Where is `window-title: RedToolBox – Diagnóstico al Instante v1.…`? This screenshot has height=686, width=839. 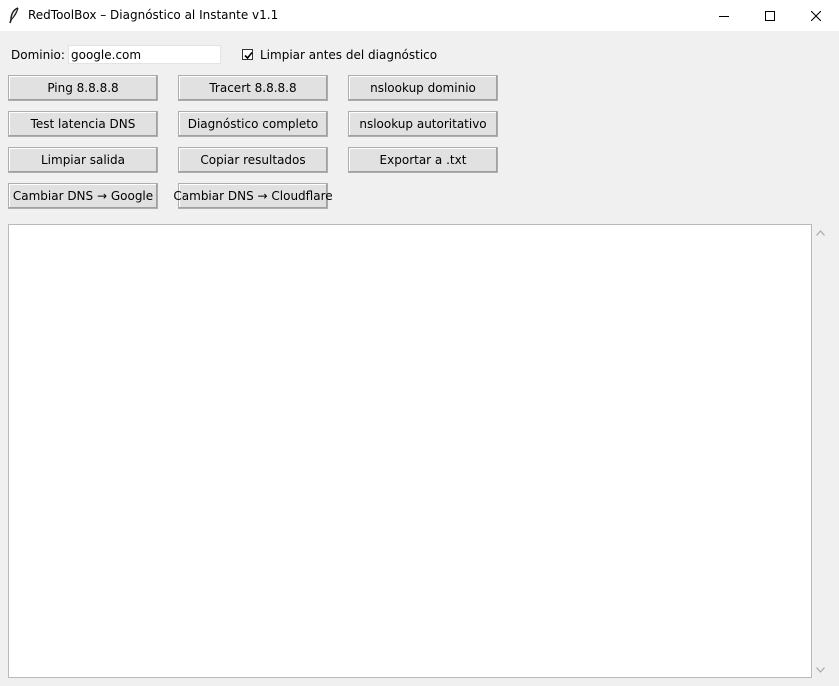
window-title: RedToolBox – Diagnóstico al Instante v1.… is located at coordinates (153, 15).